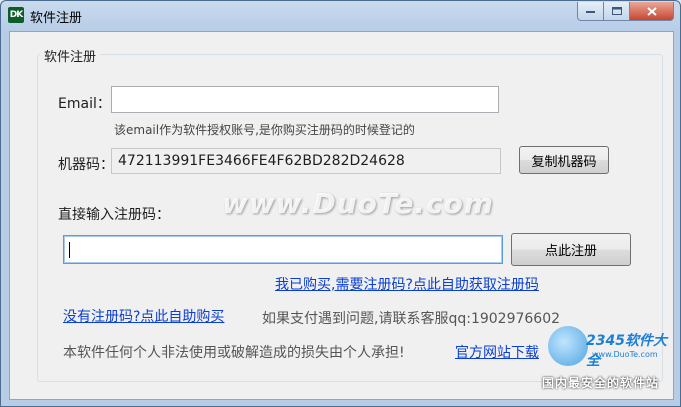  Describe the element at coordinates (407, 284) in the screenshot. I see `get-regcode-link: 我已购买,需要注册码?点此自助获取注册码` at that location.